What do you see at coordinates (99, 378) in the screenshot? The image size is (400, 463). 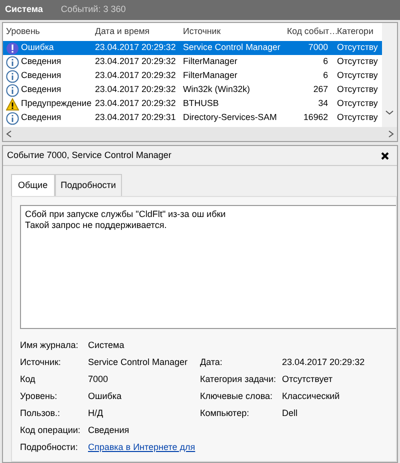 I see `field-value: 7000` at bounding box center [99, 378].